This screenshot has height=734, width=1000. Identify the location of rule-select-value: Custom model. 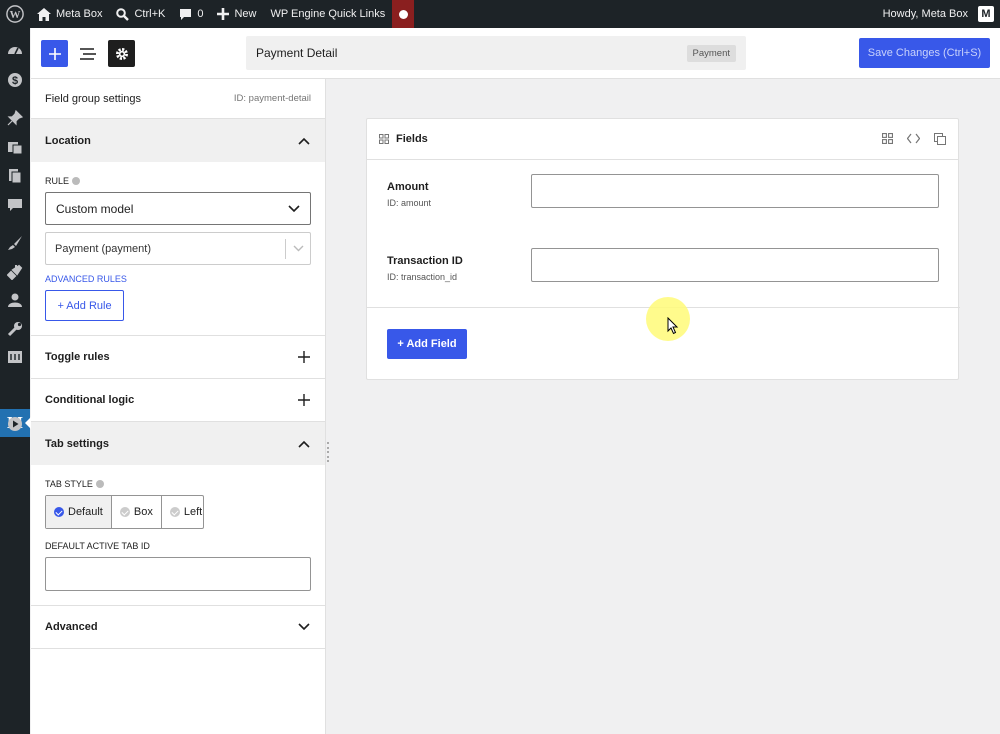
(95, 208).